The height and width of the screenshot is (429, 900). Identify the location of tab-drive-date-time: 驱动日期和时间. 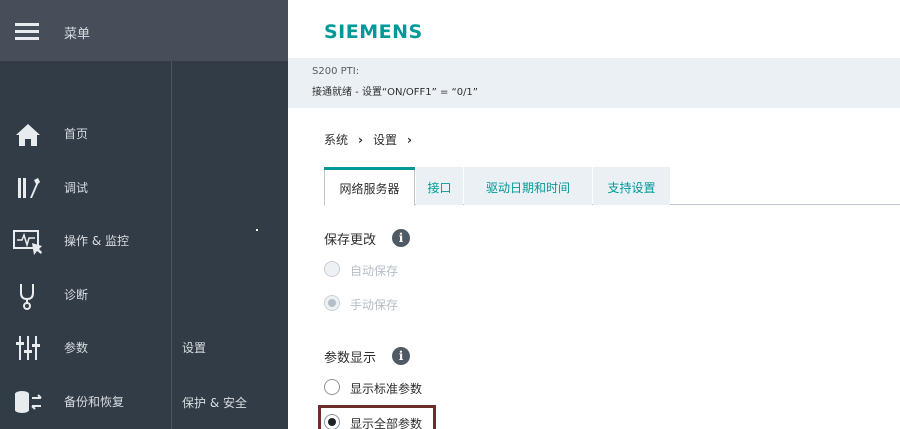
(528, 186).